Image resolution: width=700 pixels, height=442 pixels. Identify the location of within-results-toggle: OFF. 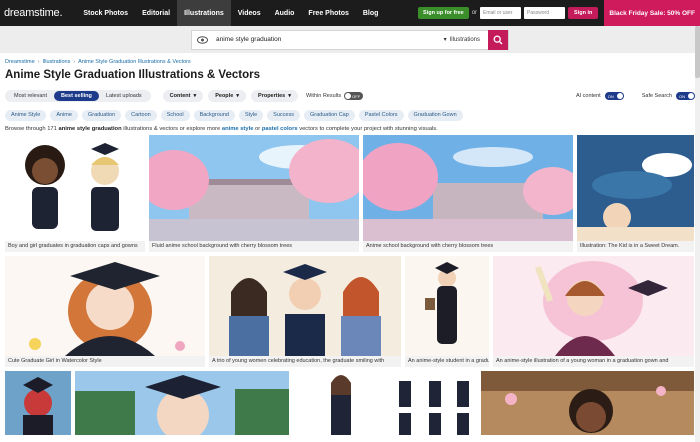
(354, 96).